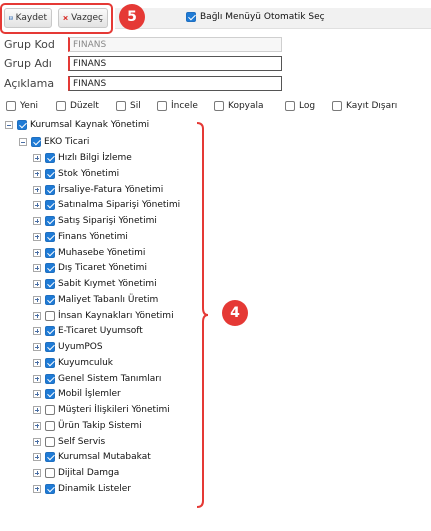 The height and width of the screenshot is (531, 431). I want to click on tree-module-label: Self Servis, so click(82, 441).